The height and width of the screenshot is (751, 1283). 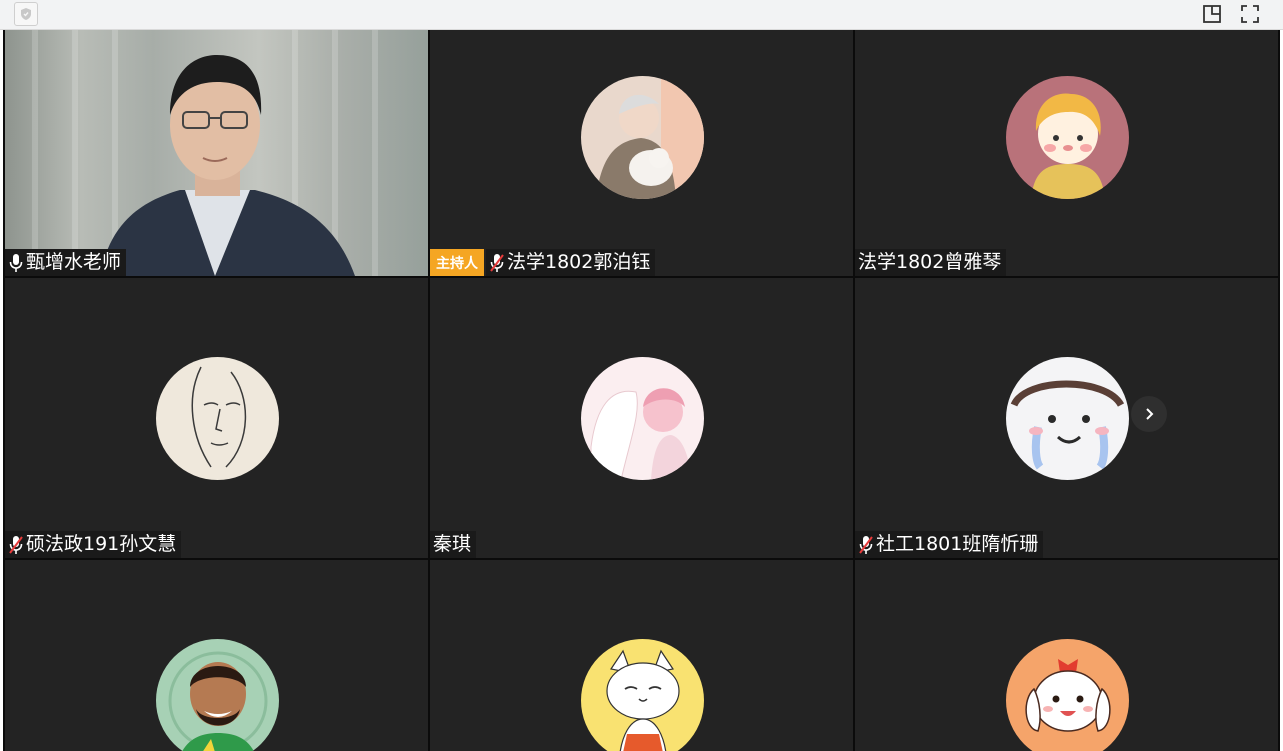 I want to click on participant-name: 法学1802曾雅琴, so click(x=930, y=262).